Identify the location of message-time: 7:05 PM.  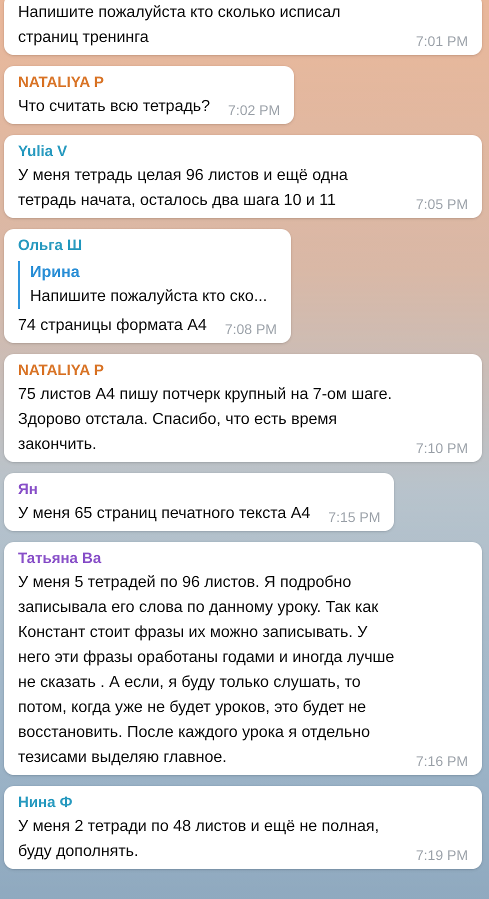
(442, 204).